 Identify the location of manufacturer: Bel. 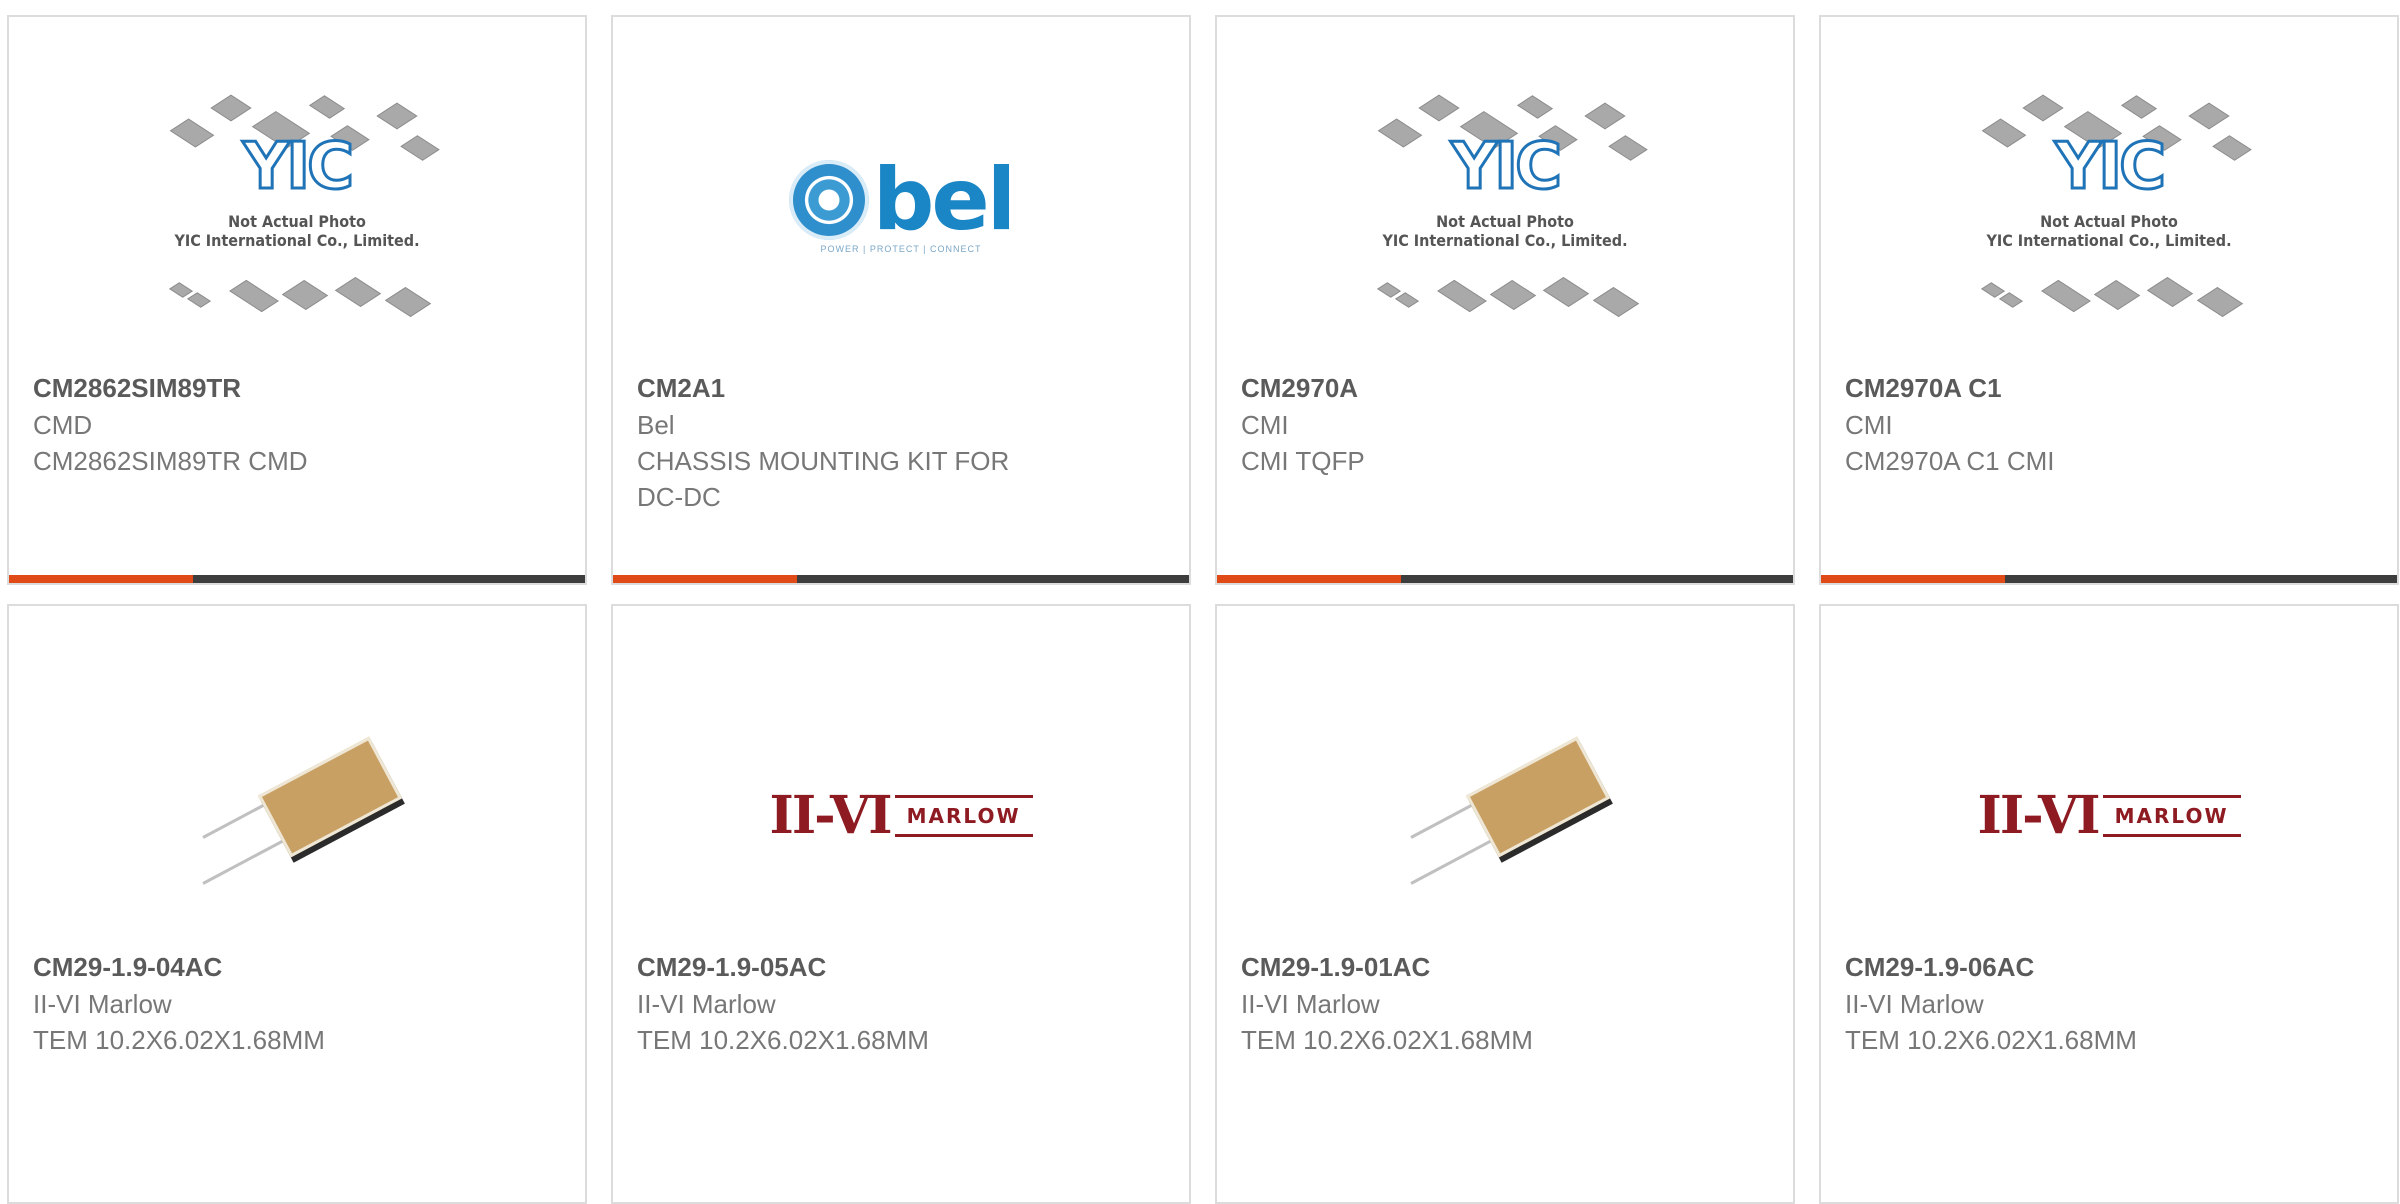
(656, 425).